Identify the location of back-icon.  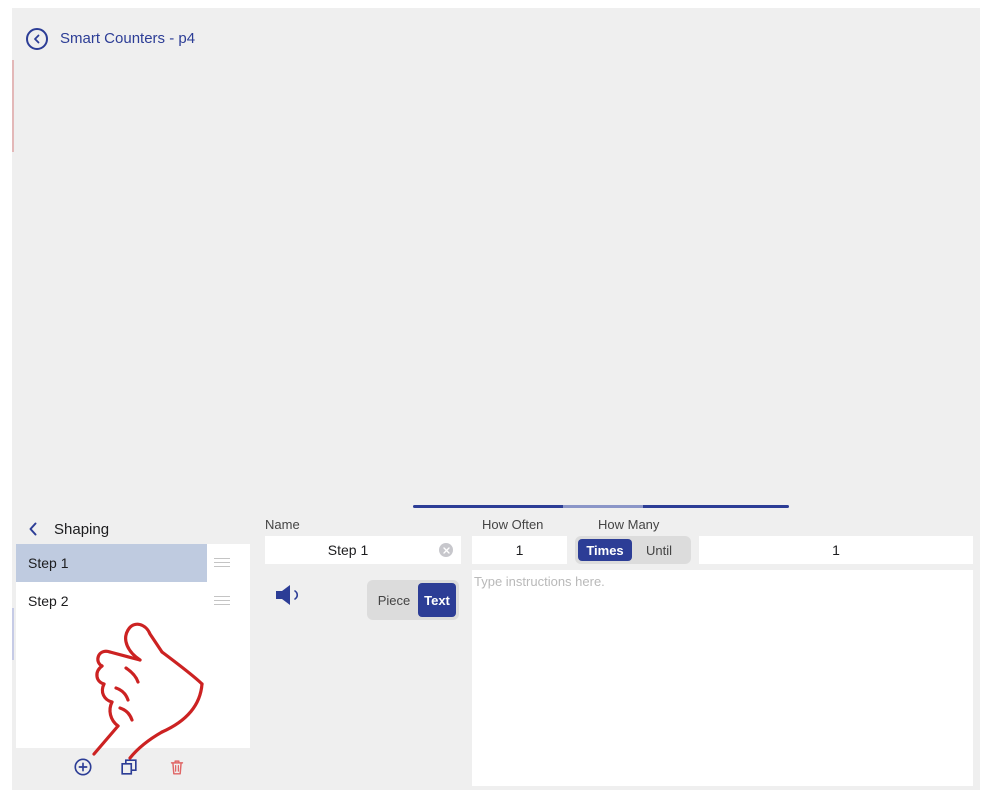
(37, 39).